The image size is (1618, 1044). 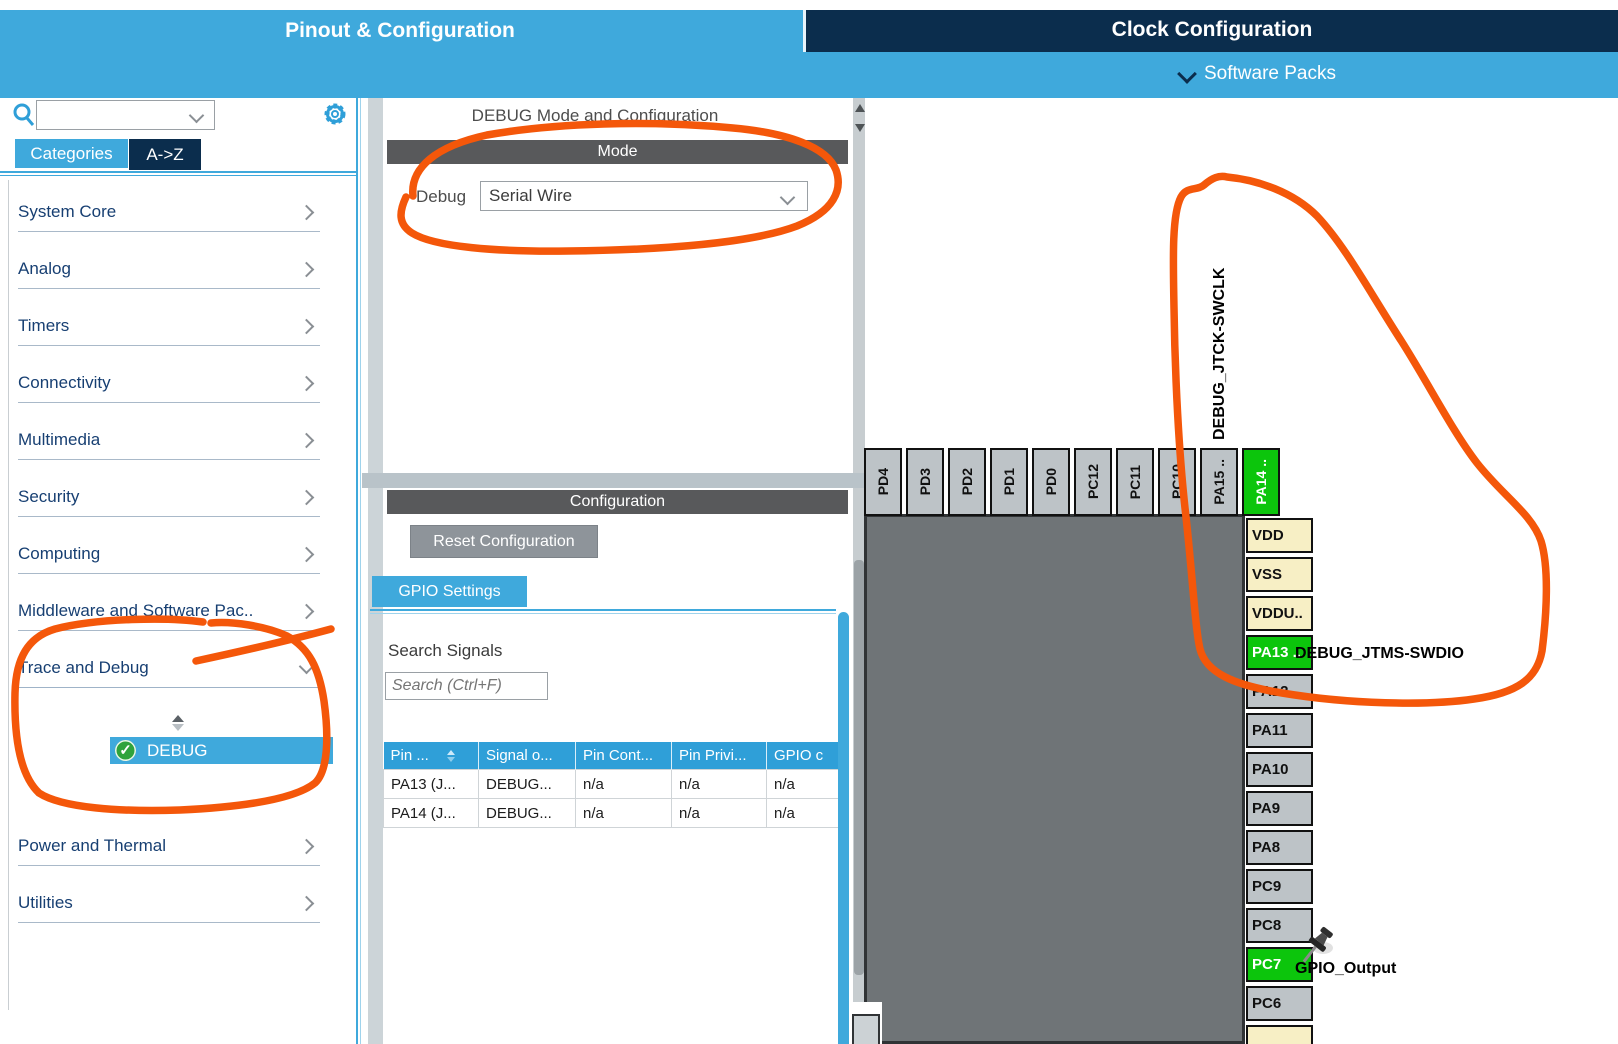 I want to click on column-header-gpio: GPIO c, so click(x=807, y=756).